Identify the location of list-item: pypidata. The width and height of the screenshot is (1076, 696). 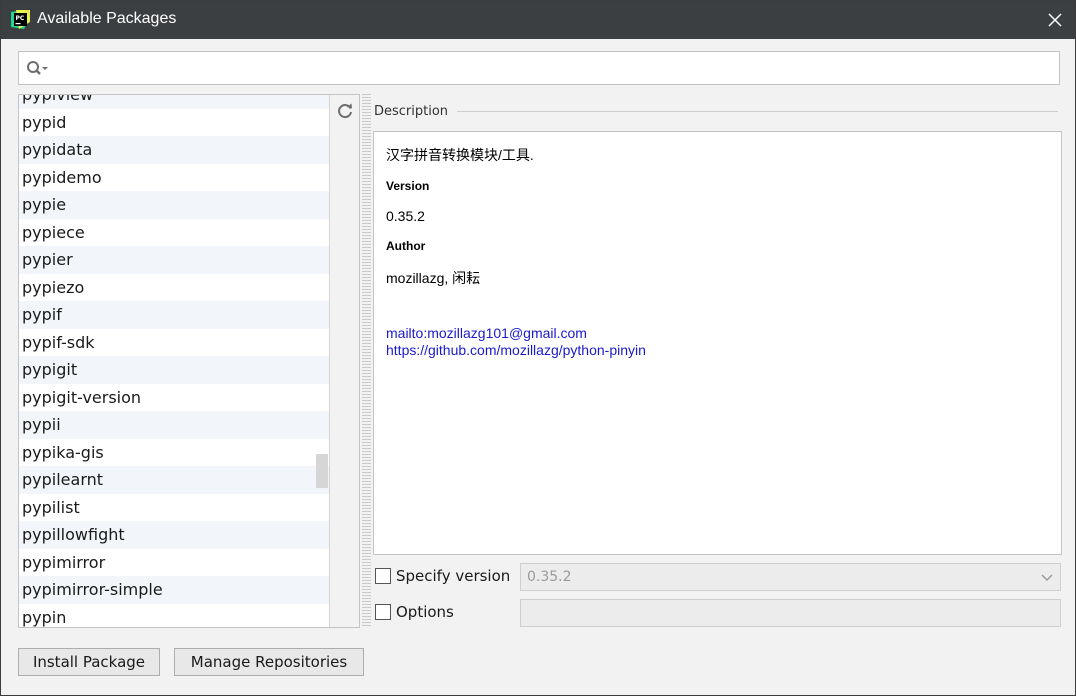
(174, 150).